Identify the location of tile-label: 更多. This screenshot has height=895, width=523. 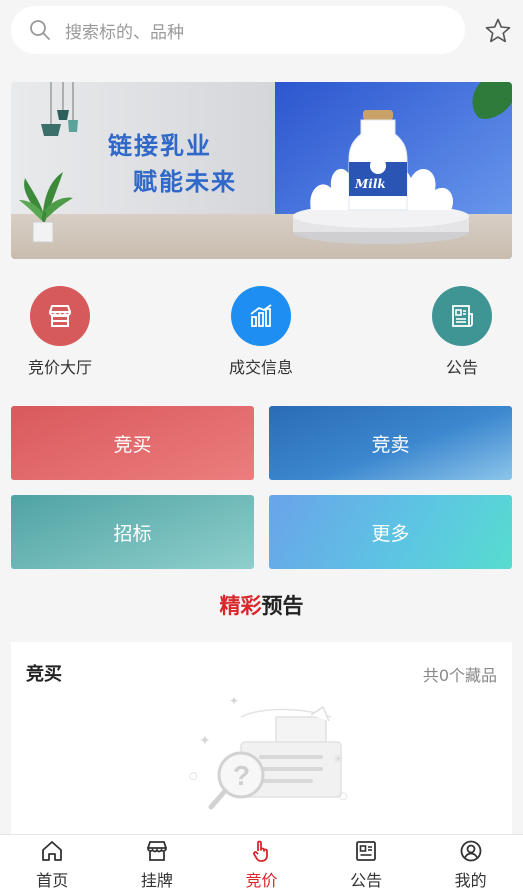
(390, 533).